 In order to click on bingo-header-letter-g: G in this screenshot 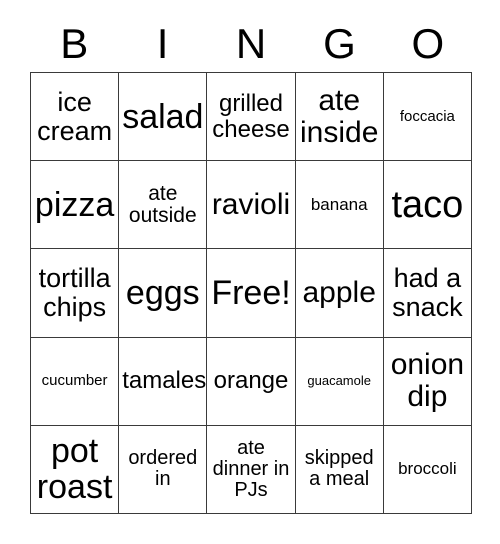, I will do `click(339, 43)`.